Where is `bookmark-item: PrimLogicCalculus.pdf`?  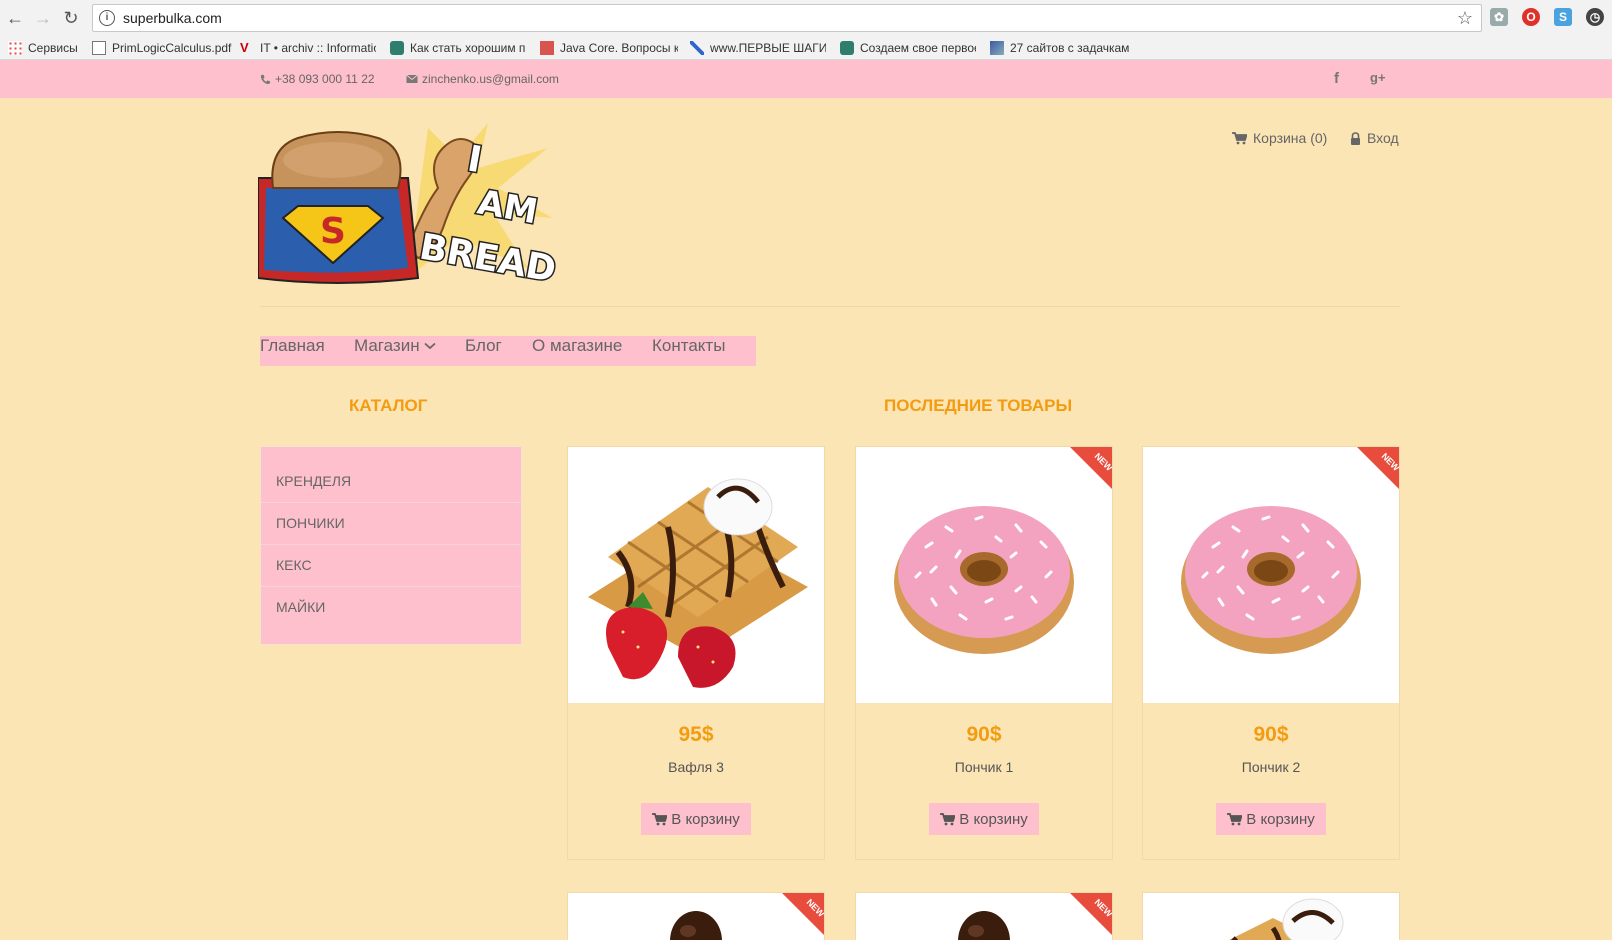 bookmark-item: PrimLogicCalculus.pdf is located at coordinates (162, 48).